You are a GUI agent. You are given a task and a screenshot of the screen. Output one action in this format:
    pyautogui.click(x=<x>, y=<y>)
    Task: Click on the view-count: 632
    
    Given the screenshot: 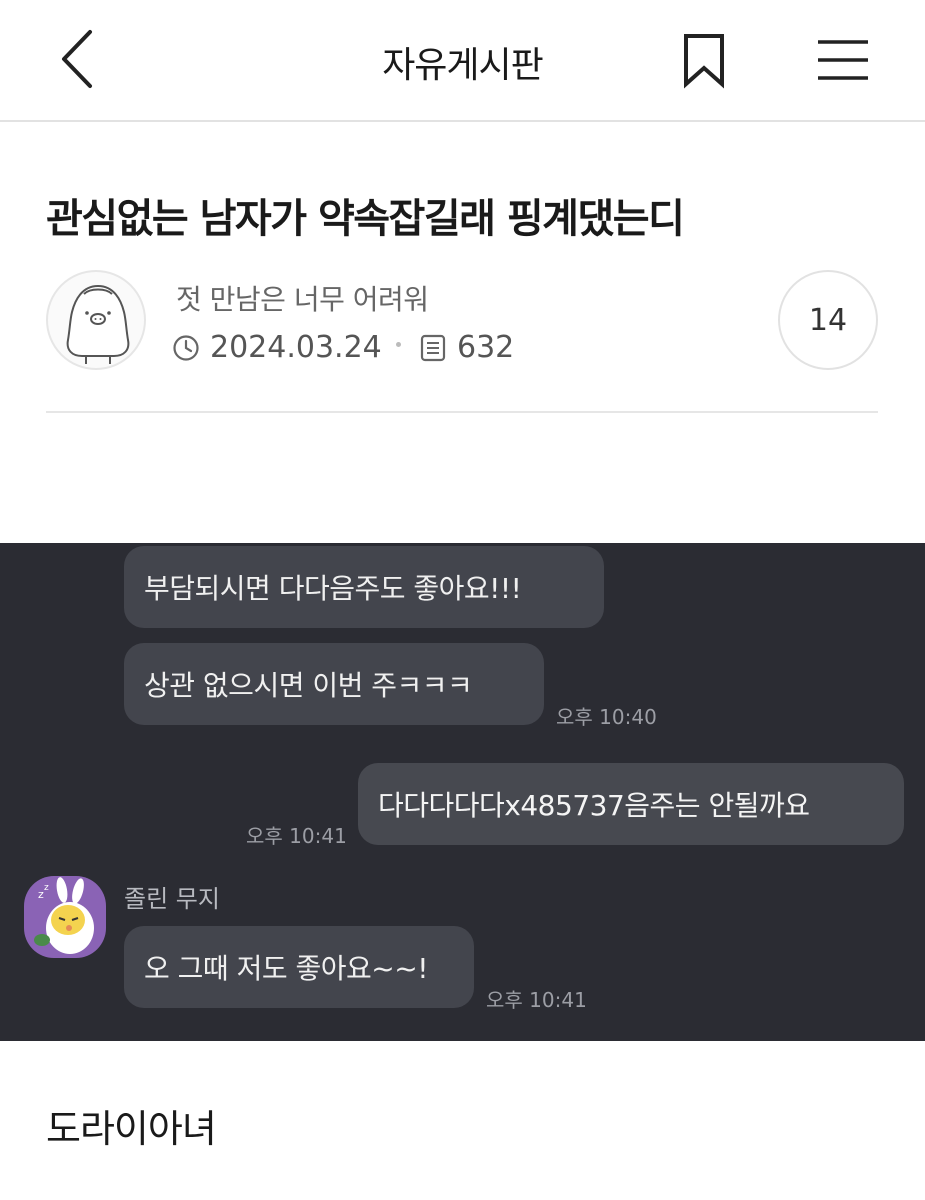 What is the action you would take?
    pyautogui.click(x=486, y=347)
    